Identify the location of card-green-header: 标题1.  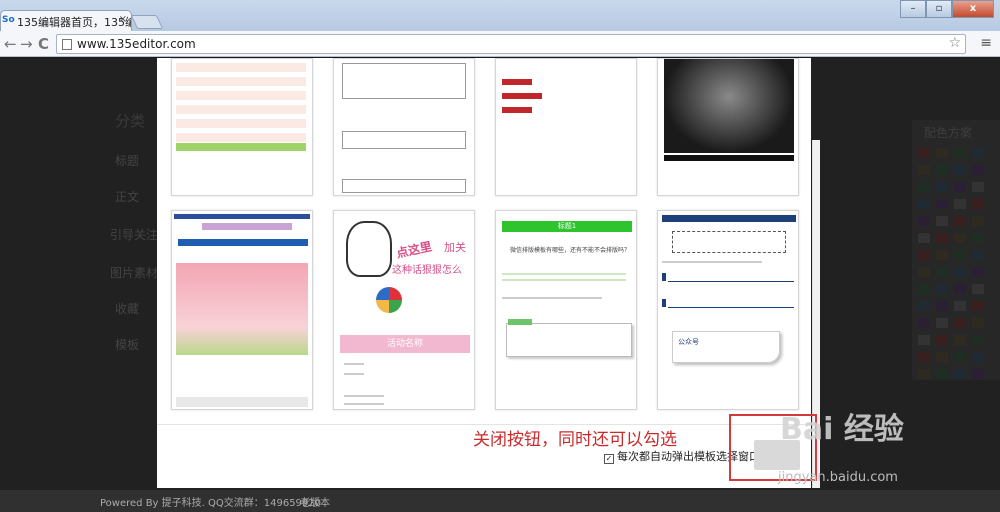
(567, 226).